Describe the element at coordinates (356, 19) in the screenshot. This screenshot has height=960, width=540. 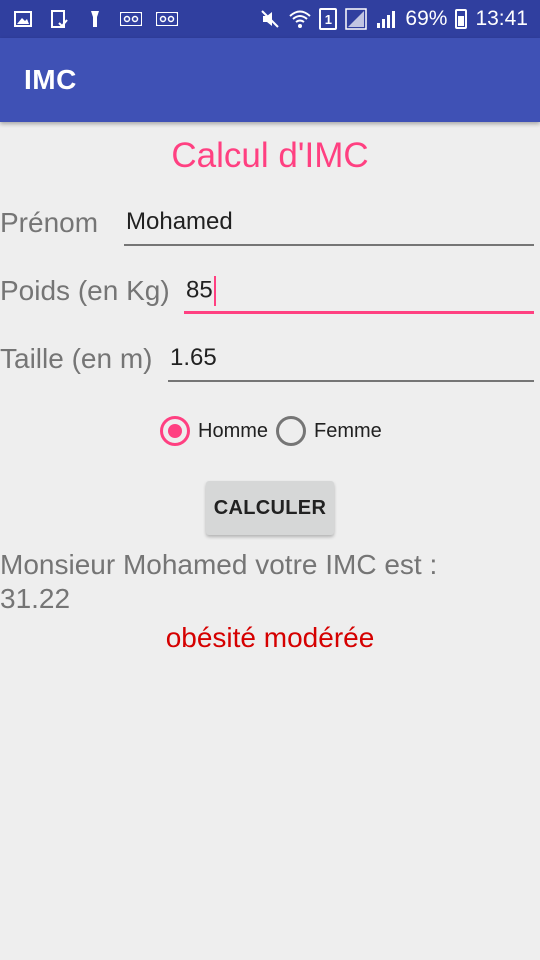
I see `signal-icon` at that location.